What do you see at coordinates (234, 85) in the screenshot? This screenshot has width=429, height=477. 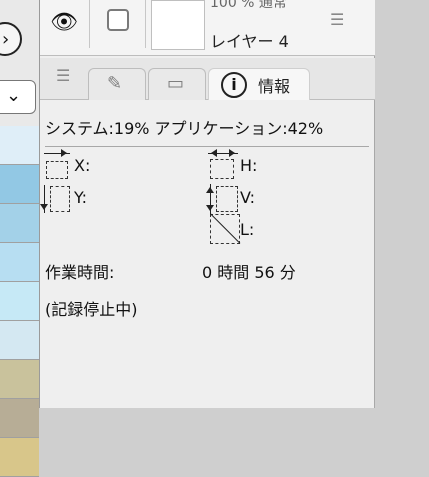 I see `info-icon: i` at bounding box center [234, 85].